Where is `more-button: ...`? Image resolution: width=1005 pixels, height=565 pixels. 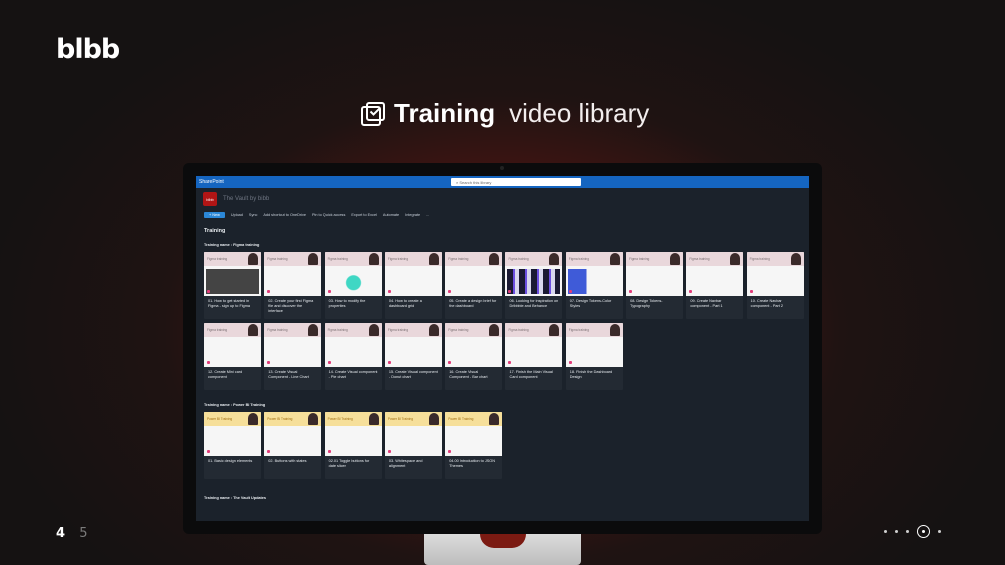
more-button: ... is located at coordinates (427, 215).